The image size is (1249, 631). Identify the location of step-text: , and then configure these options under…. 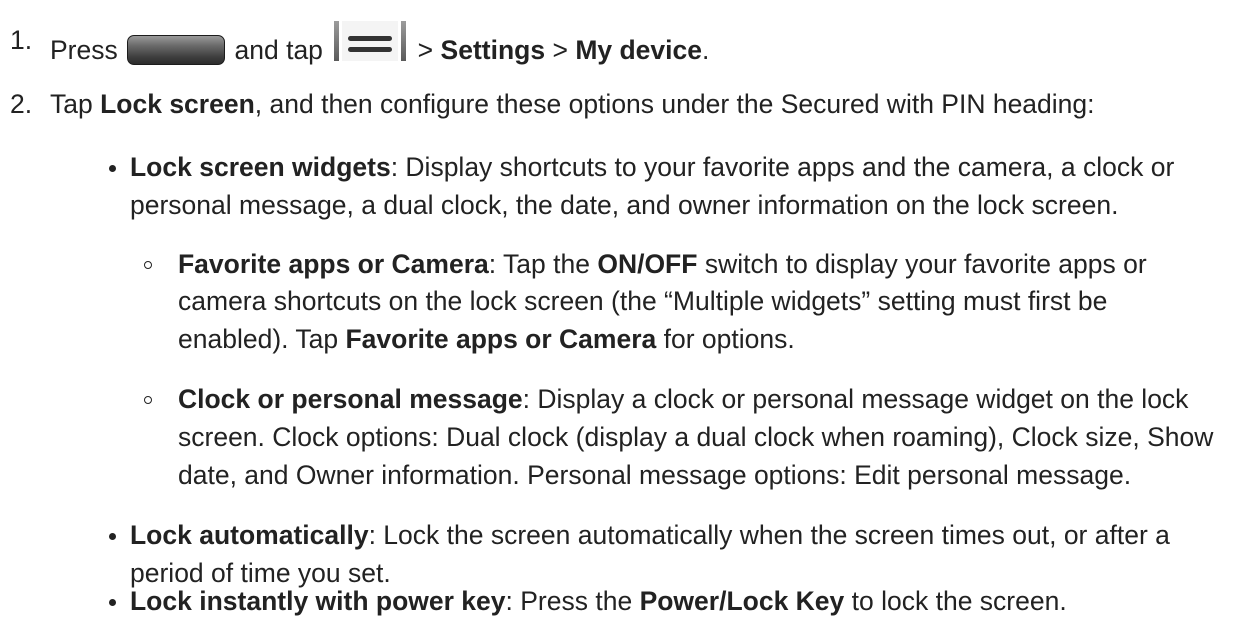
(674, 104).